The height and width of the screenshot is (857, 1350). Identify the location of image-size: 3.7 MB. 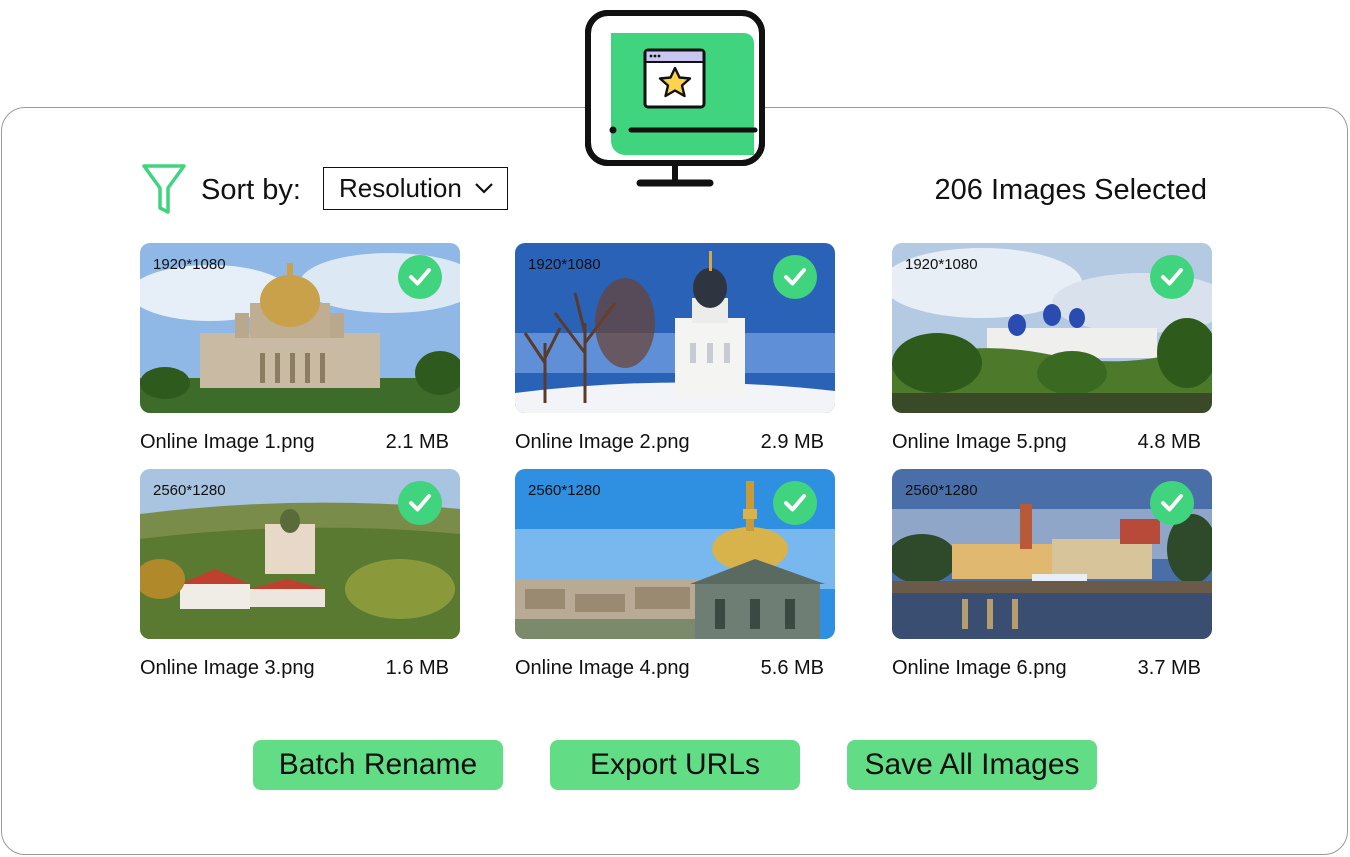
(1169, 668).